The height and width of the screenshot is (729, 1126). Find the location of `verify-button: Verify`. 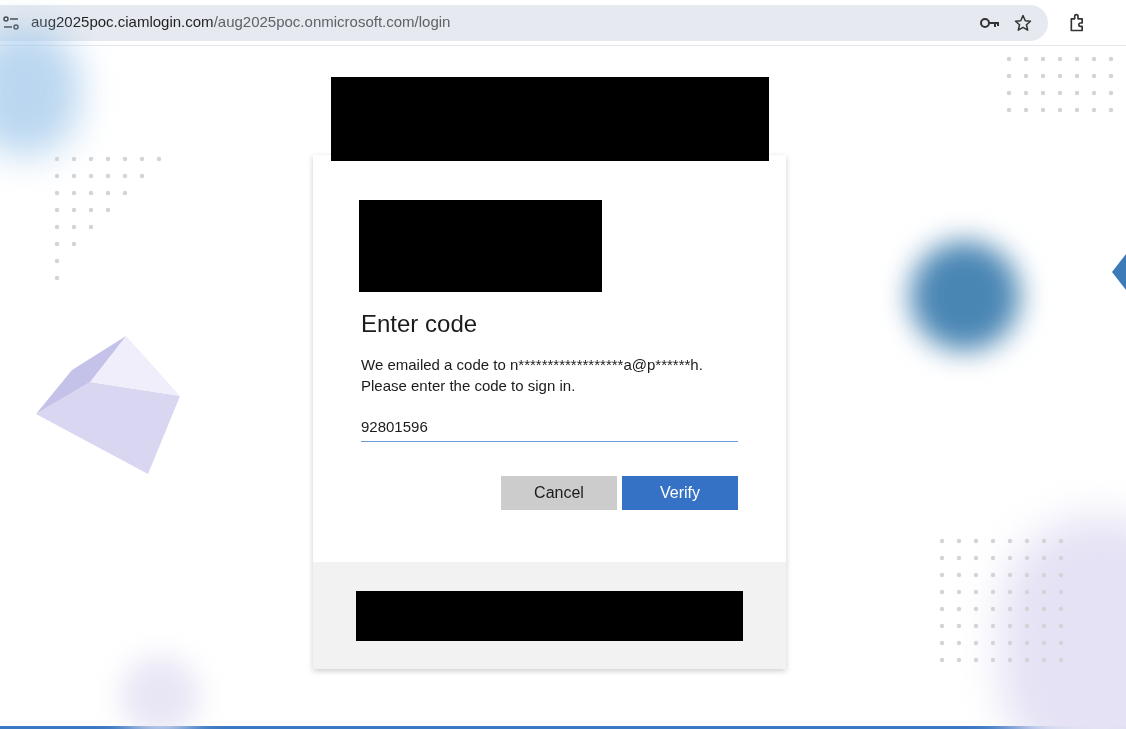

verify-button: Verify is located at coordinates (680, 493).